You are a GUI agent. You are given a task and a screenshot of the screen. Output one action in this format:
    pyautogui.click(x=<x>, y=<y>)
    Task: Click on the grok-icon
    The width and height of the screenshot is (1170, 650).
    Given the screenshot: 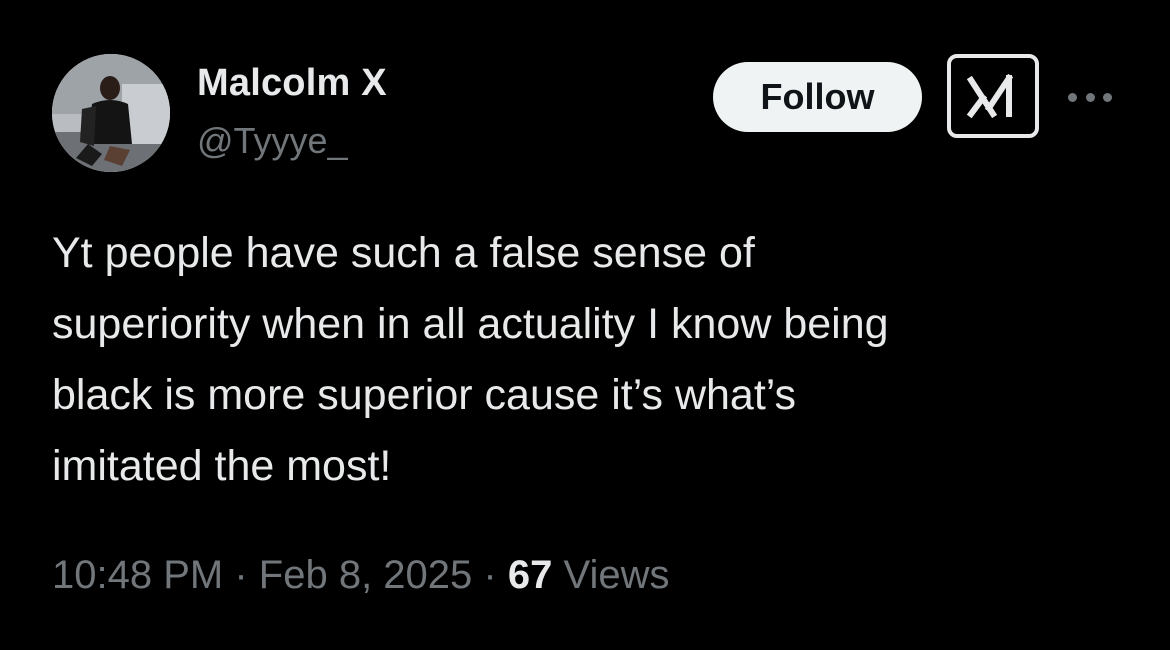 What is the action you would take?
    pyautogui.click(x=990, y=96)
    